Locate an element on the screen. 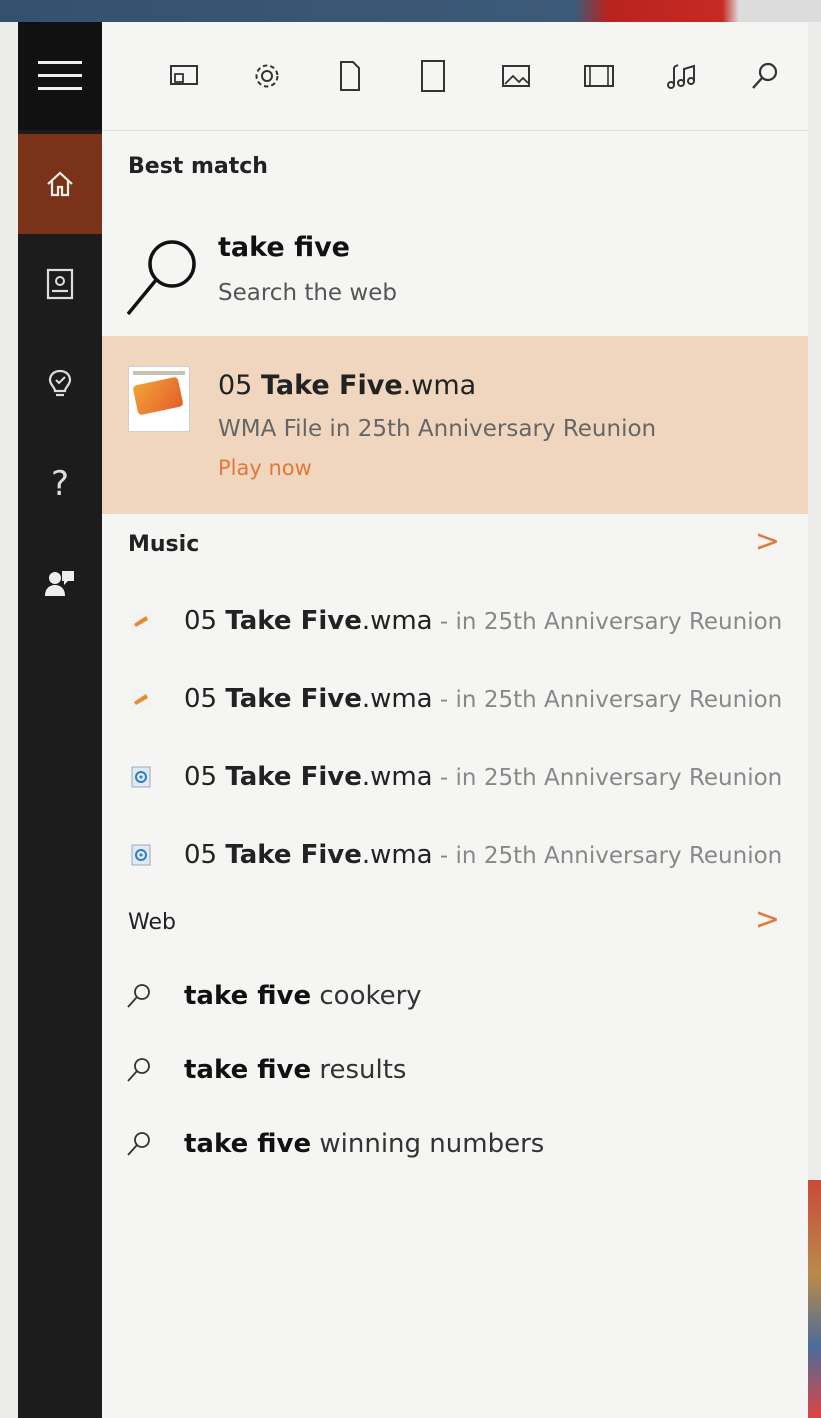 The height and width of the screenshot is (1418, 821). music-icon is located at coordinates (680, 76).